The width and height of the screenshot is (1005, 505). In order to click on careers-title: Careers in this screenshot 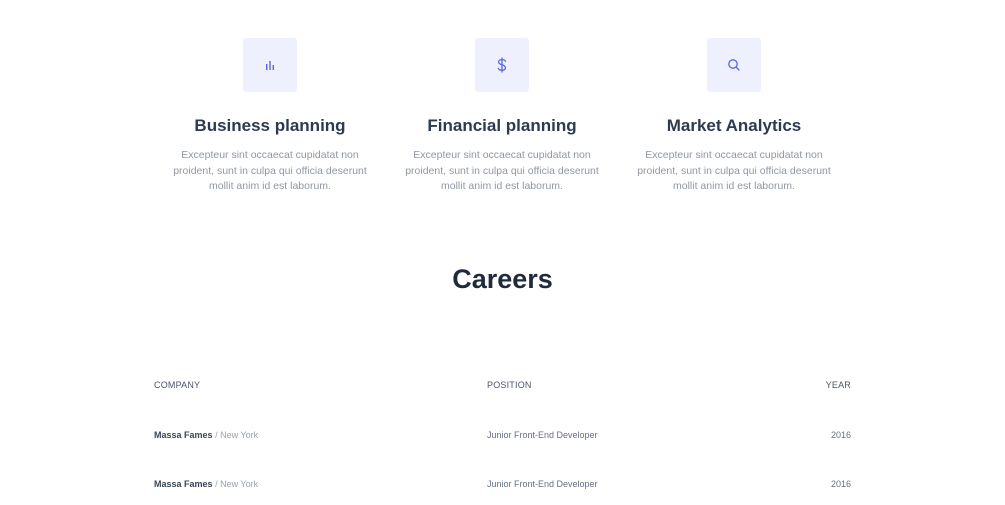, I will do `click(502, 279)`.